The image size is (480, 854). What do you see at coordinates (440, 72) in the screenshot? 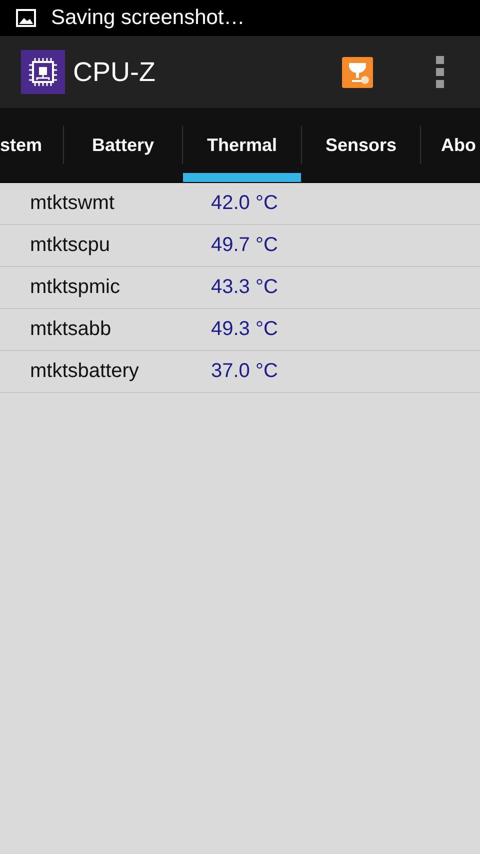
I see `overflow-menu-icon` at bounding box center [440, 72].